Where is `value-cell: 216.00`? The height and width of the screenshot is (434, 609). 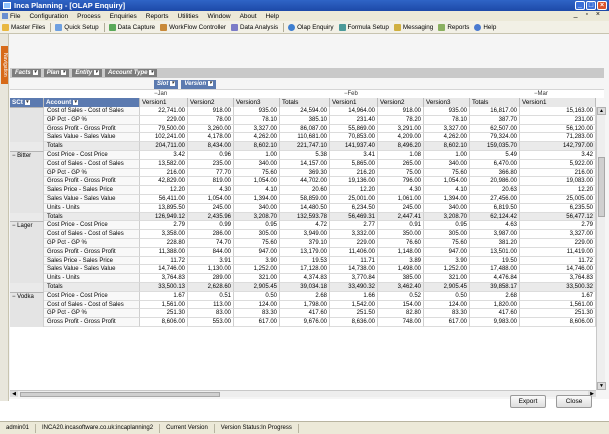
value-cell: 216.00 is located at coordinates (164, 173).